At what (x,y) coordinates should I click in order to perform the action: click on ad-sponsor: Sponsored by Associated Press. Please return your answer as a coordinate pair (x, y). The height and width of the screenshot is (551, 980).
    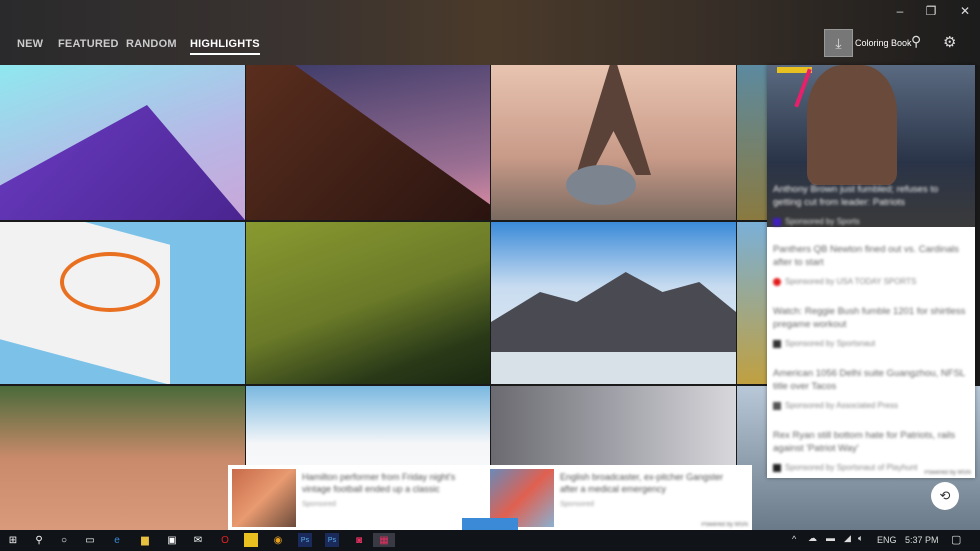
    Looking at the image, I should click on (841, 405).